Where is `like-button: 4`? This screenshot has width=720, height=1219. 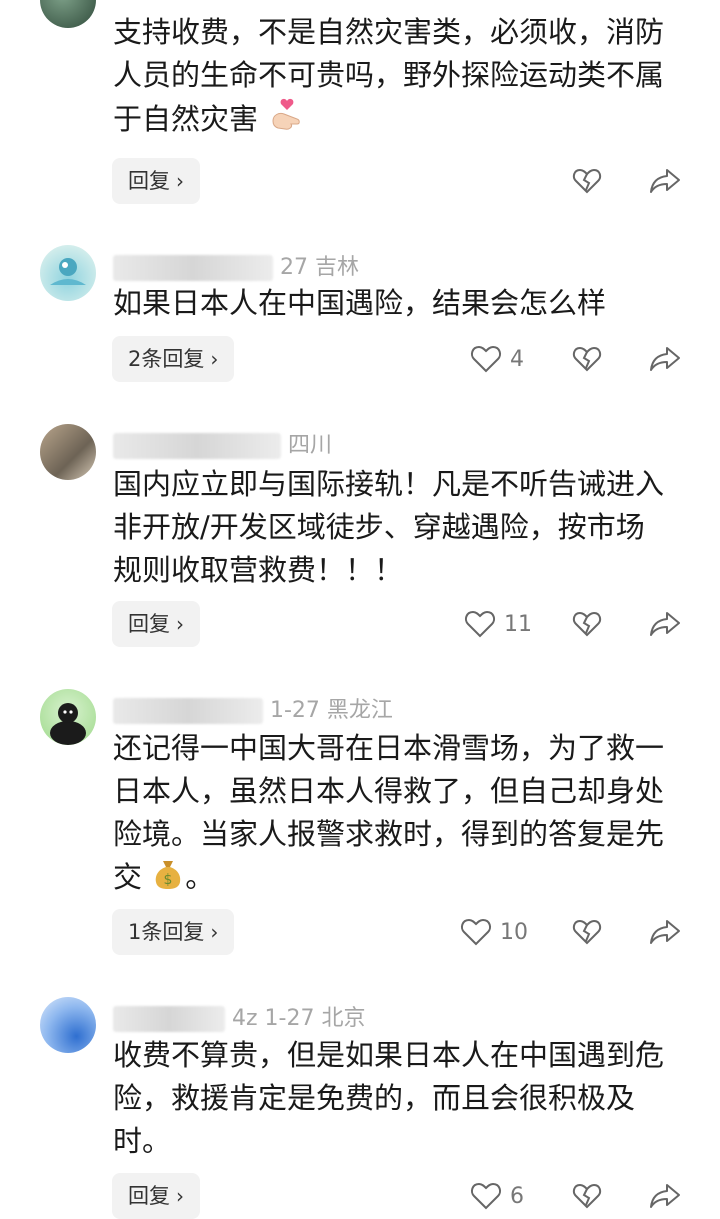
like-button: 4 is located at coordinates (497, 359).